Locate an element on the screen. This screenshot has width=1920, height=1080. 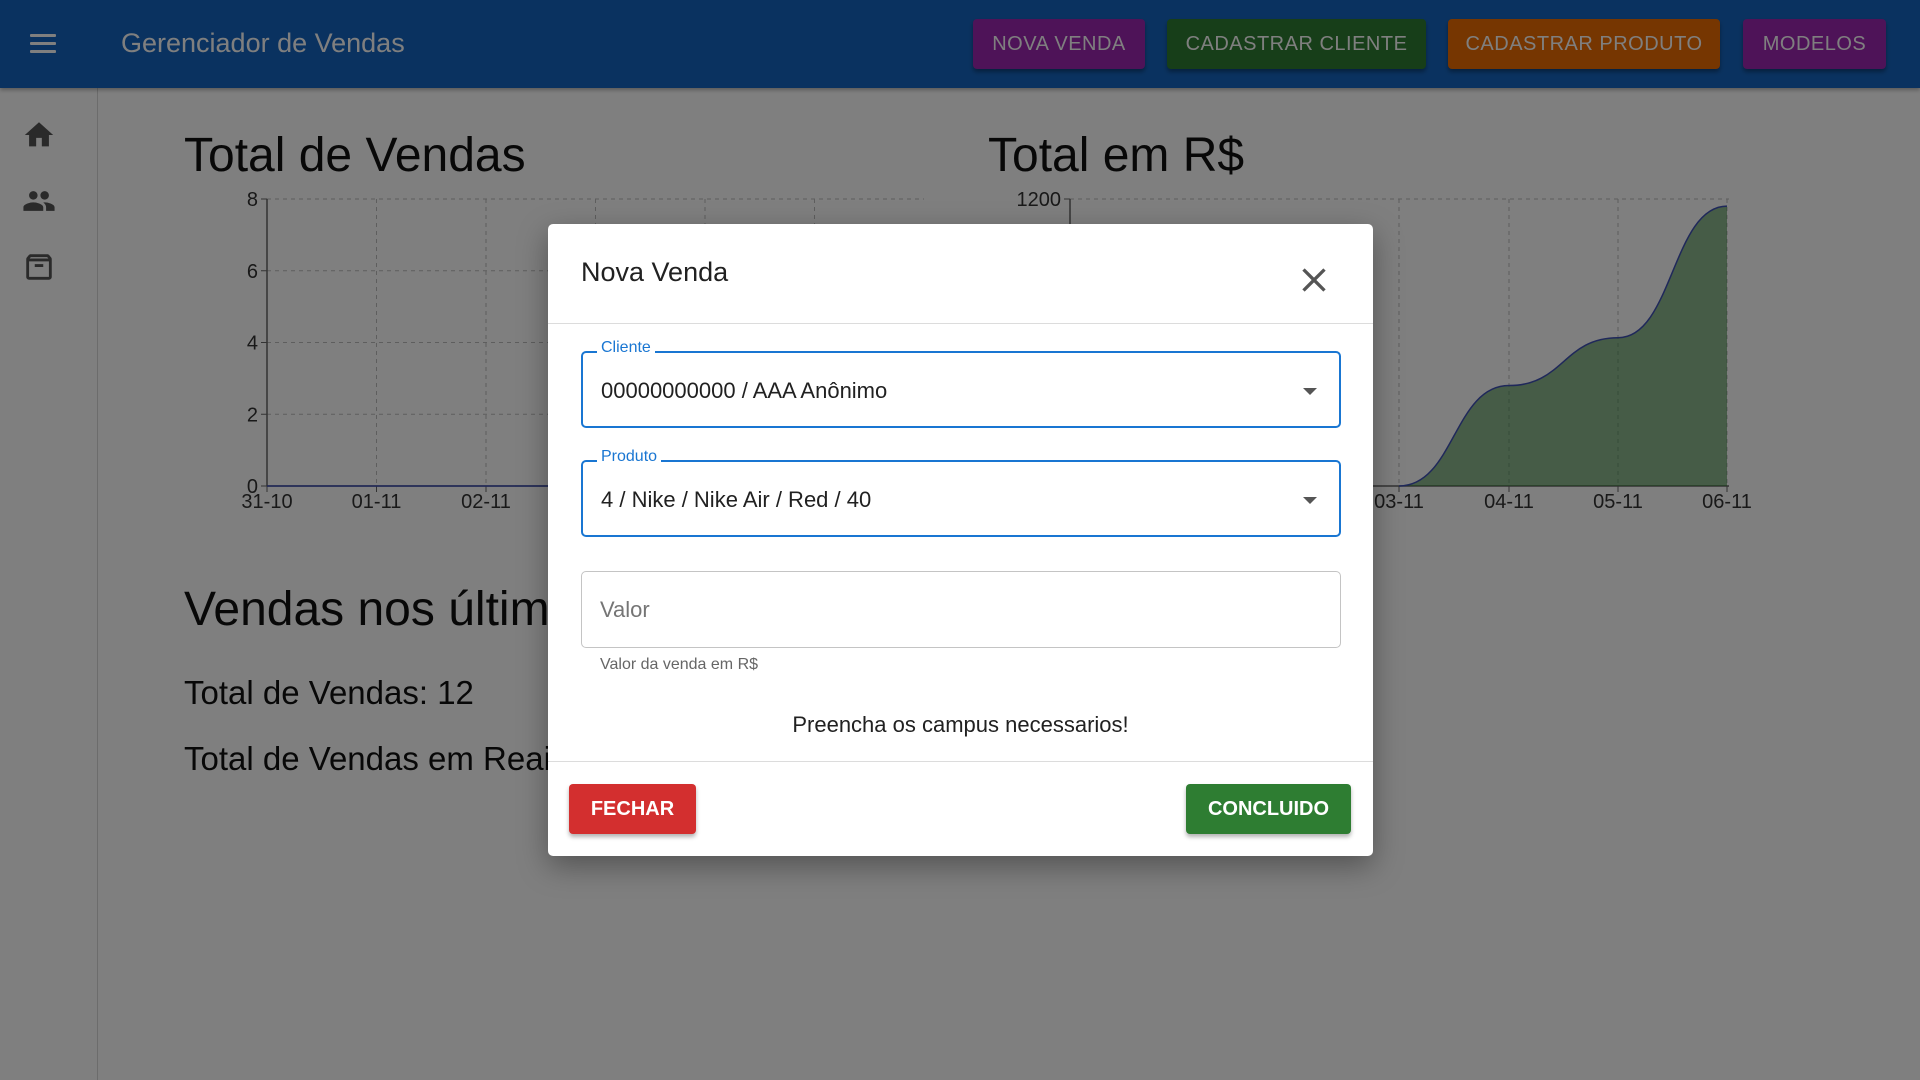
produto-label: Produto is located at coordinates (629, 457).